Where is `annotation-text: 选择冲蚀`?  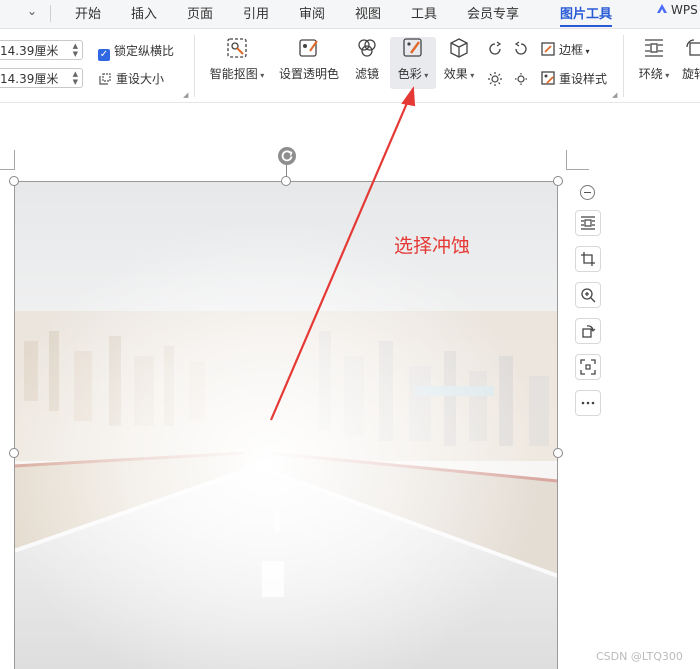
annotation-text: 选择冲蚀 is located at coordinates (432, 246).